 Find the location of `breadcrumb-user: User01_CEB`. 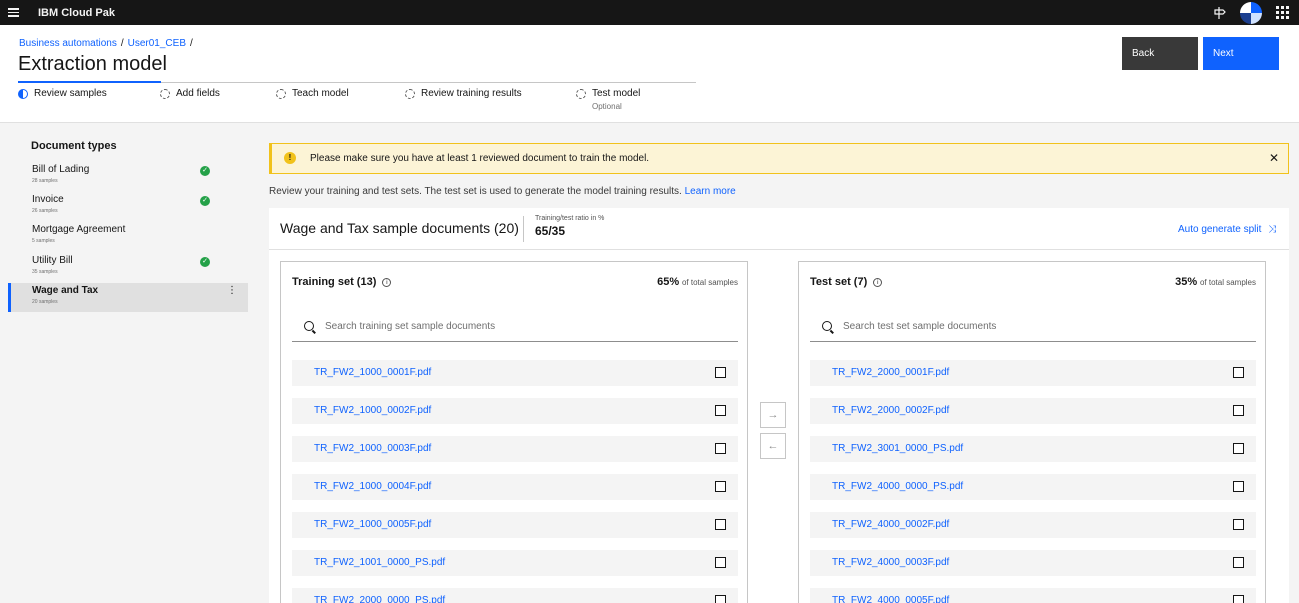

breadcrumb-user: User01_CEB is located at coordinates (157, 43).